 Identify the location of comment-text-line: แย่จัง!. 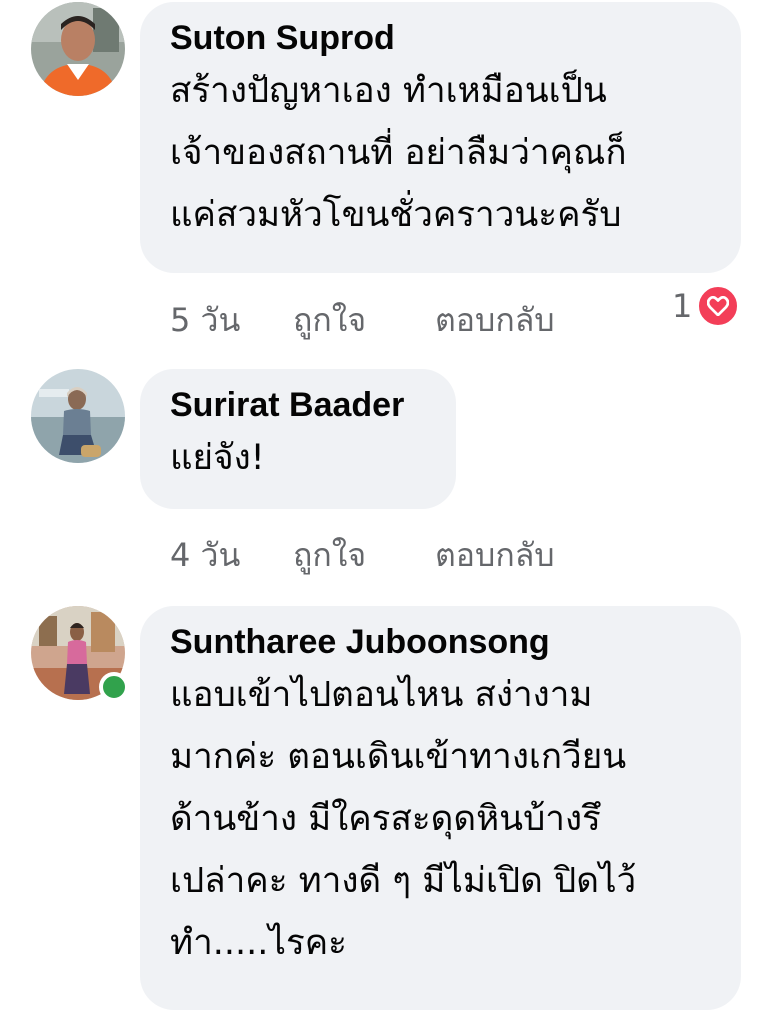
(217, 458).